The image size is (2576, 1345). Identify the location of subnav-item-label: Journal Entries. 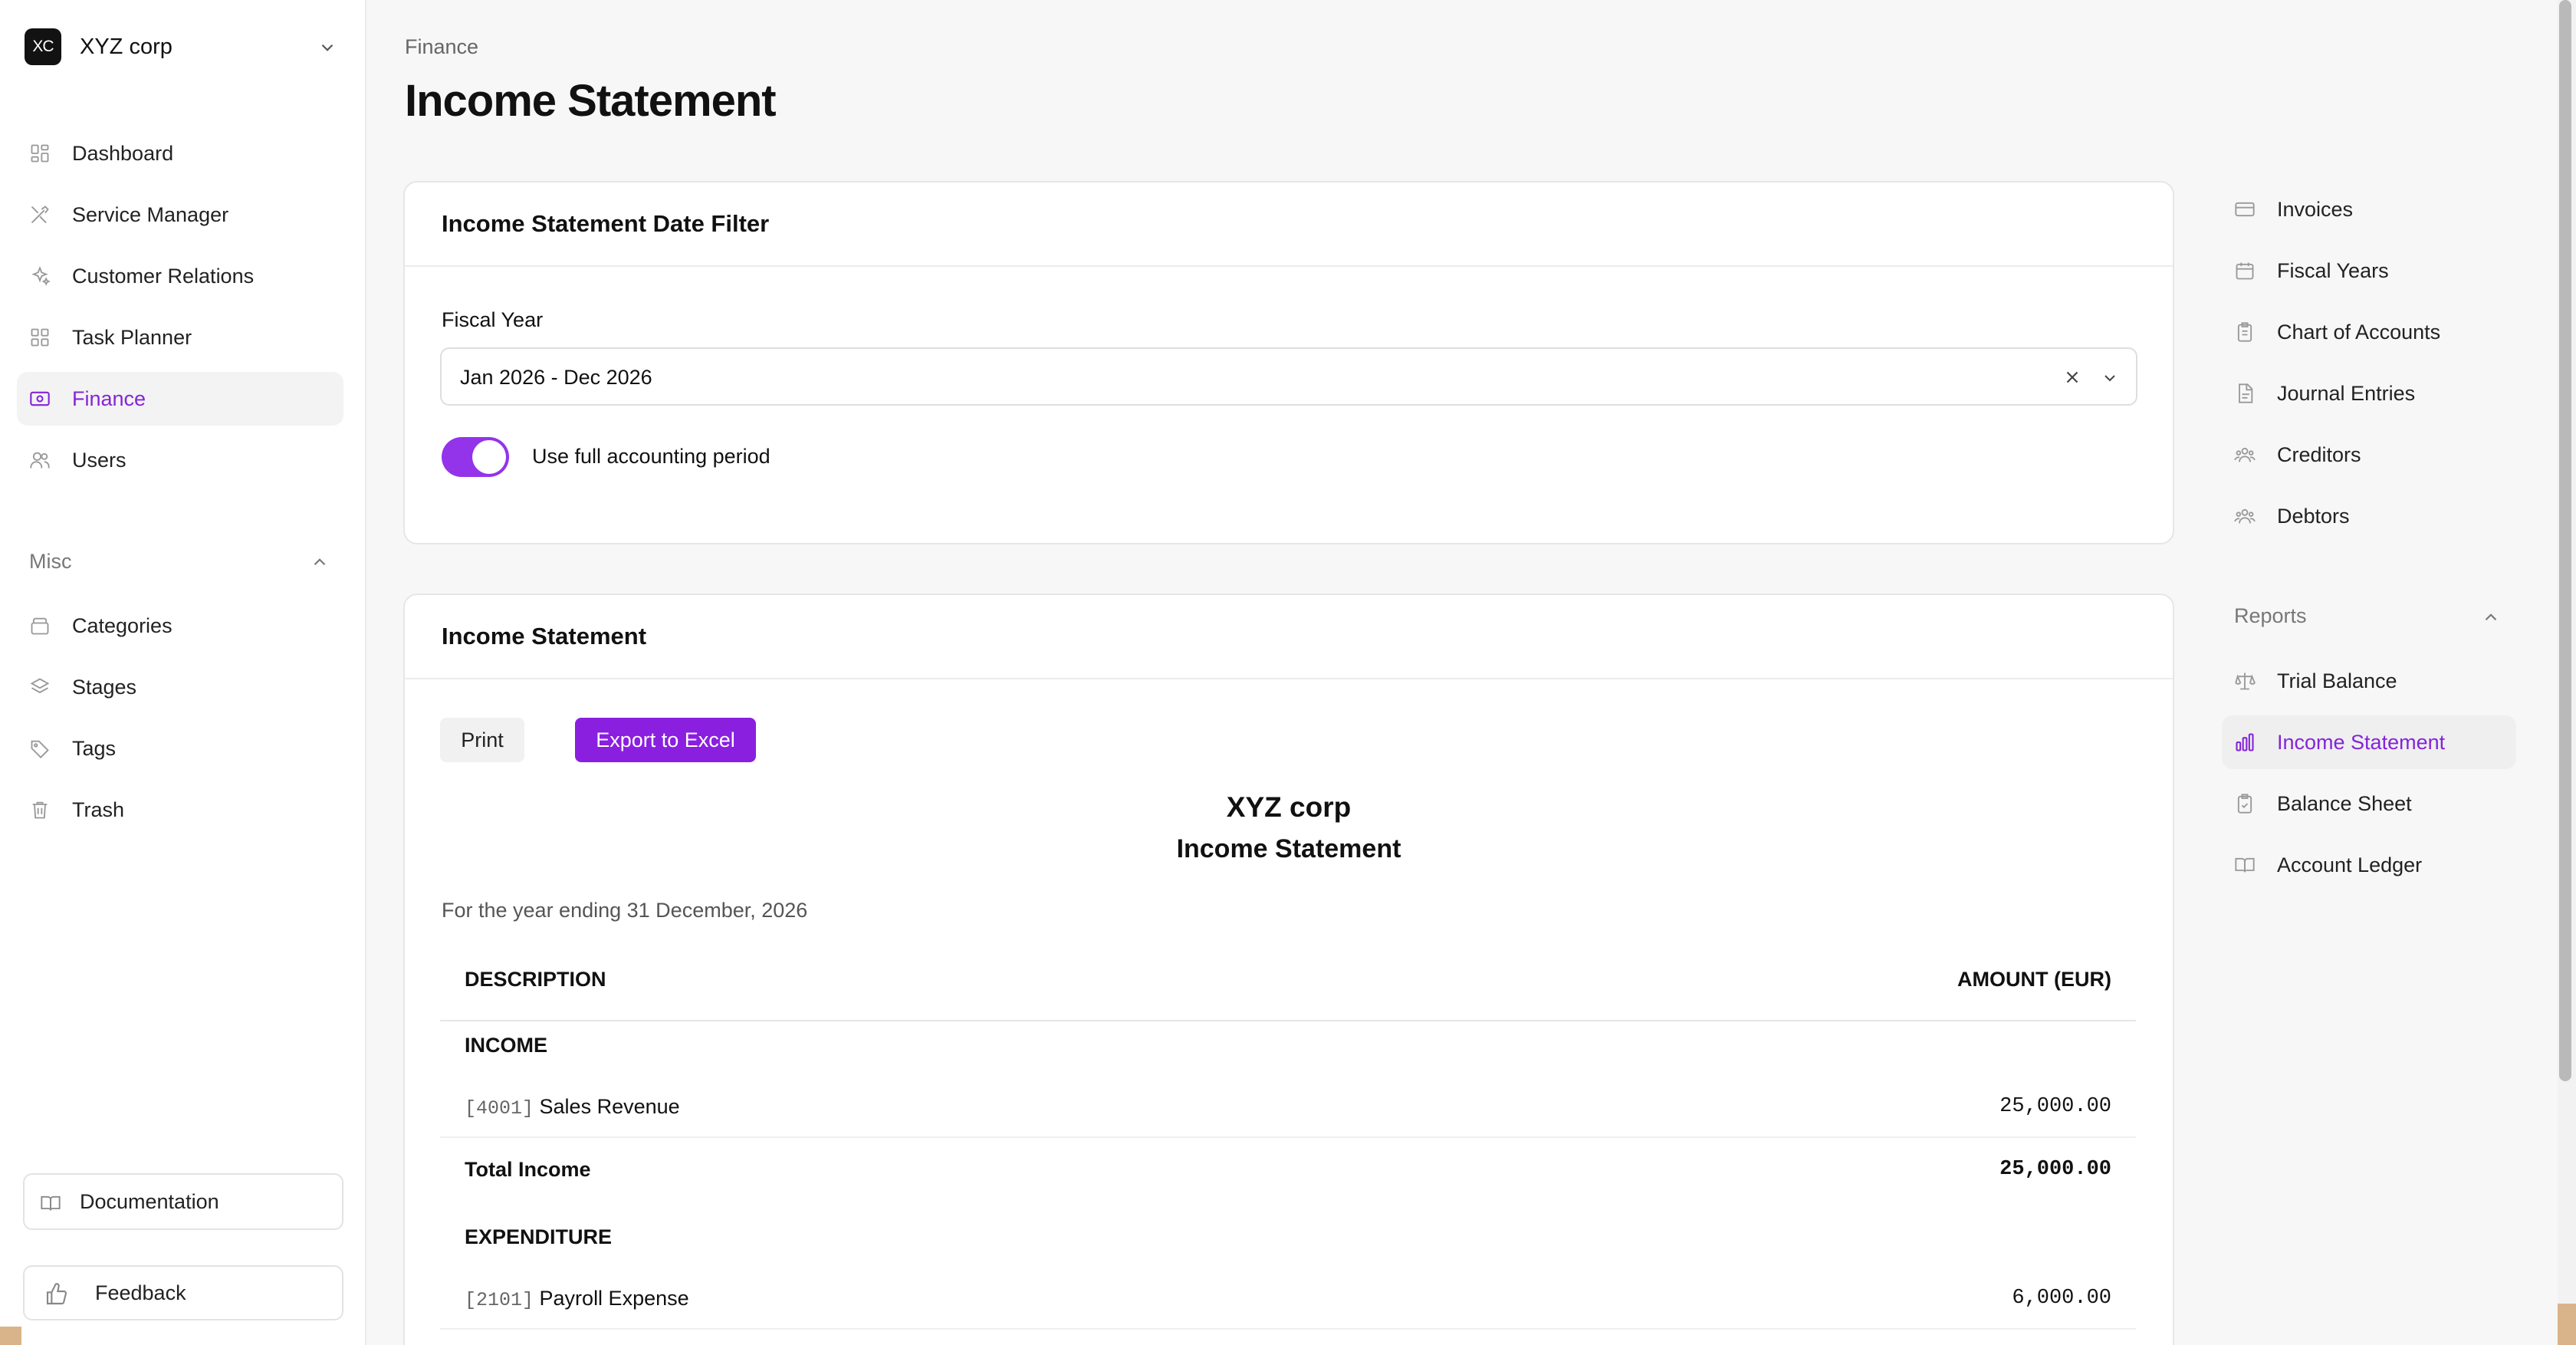
(2346, 394).